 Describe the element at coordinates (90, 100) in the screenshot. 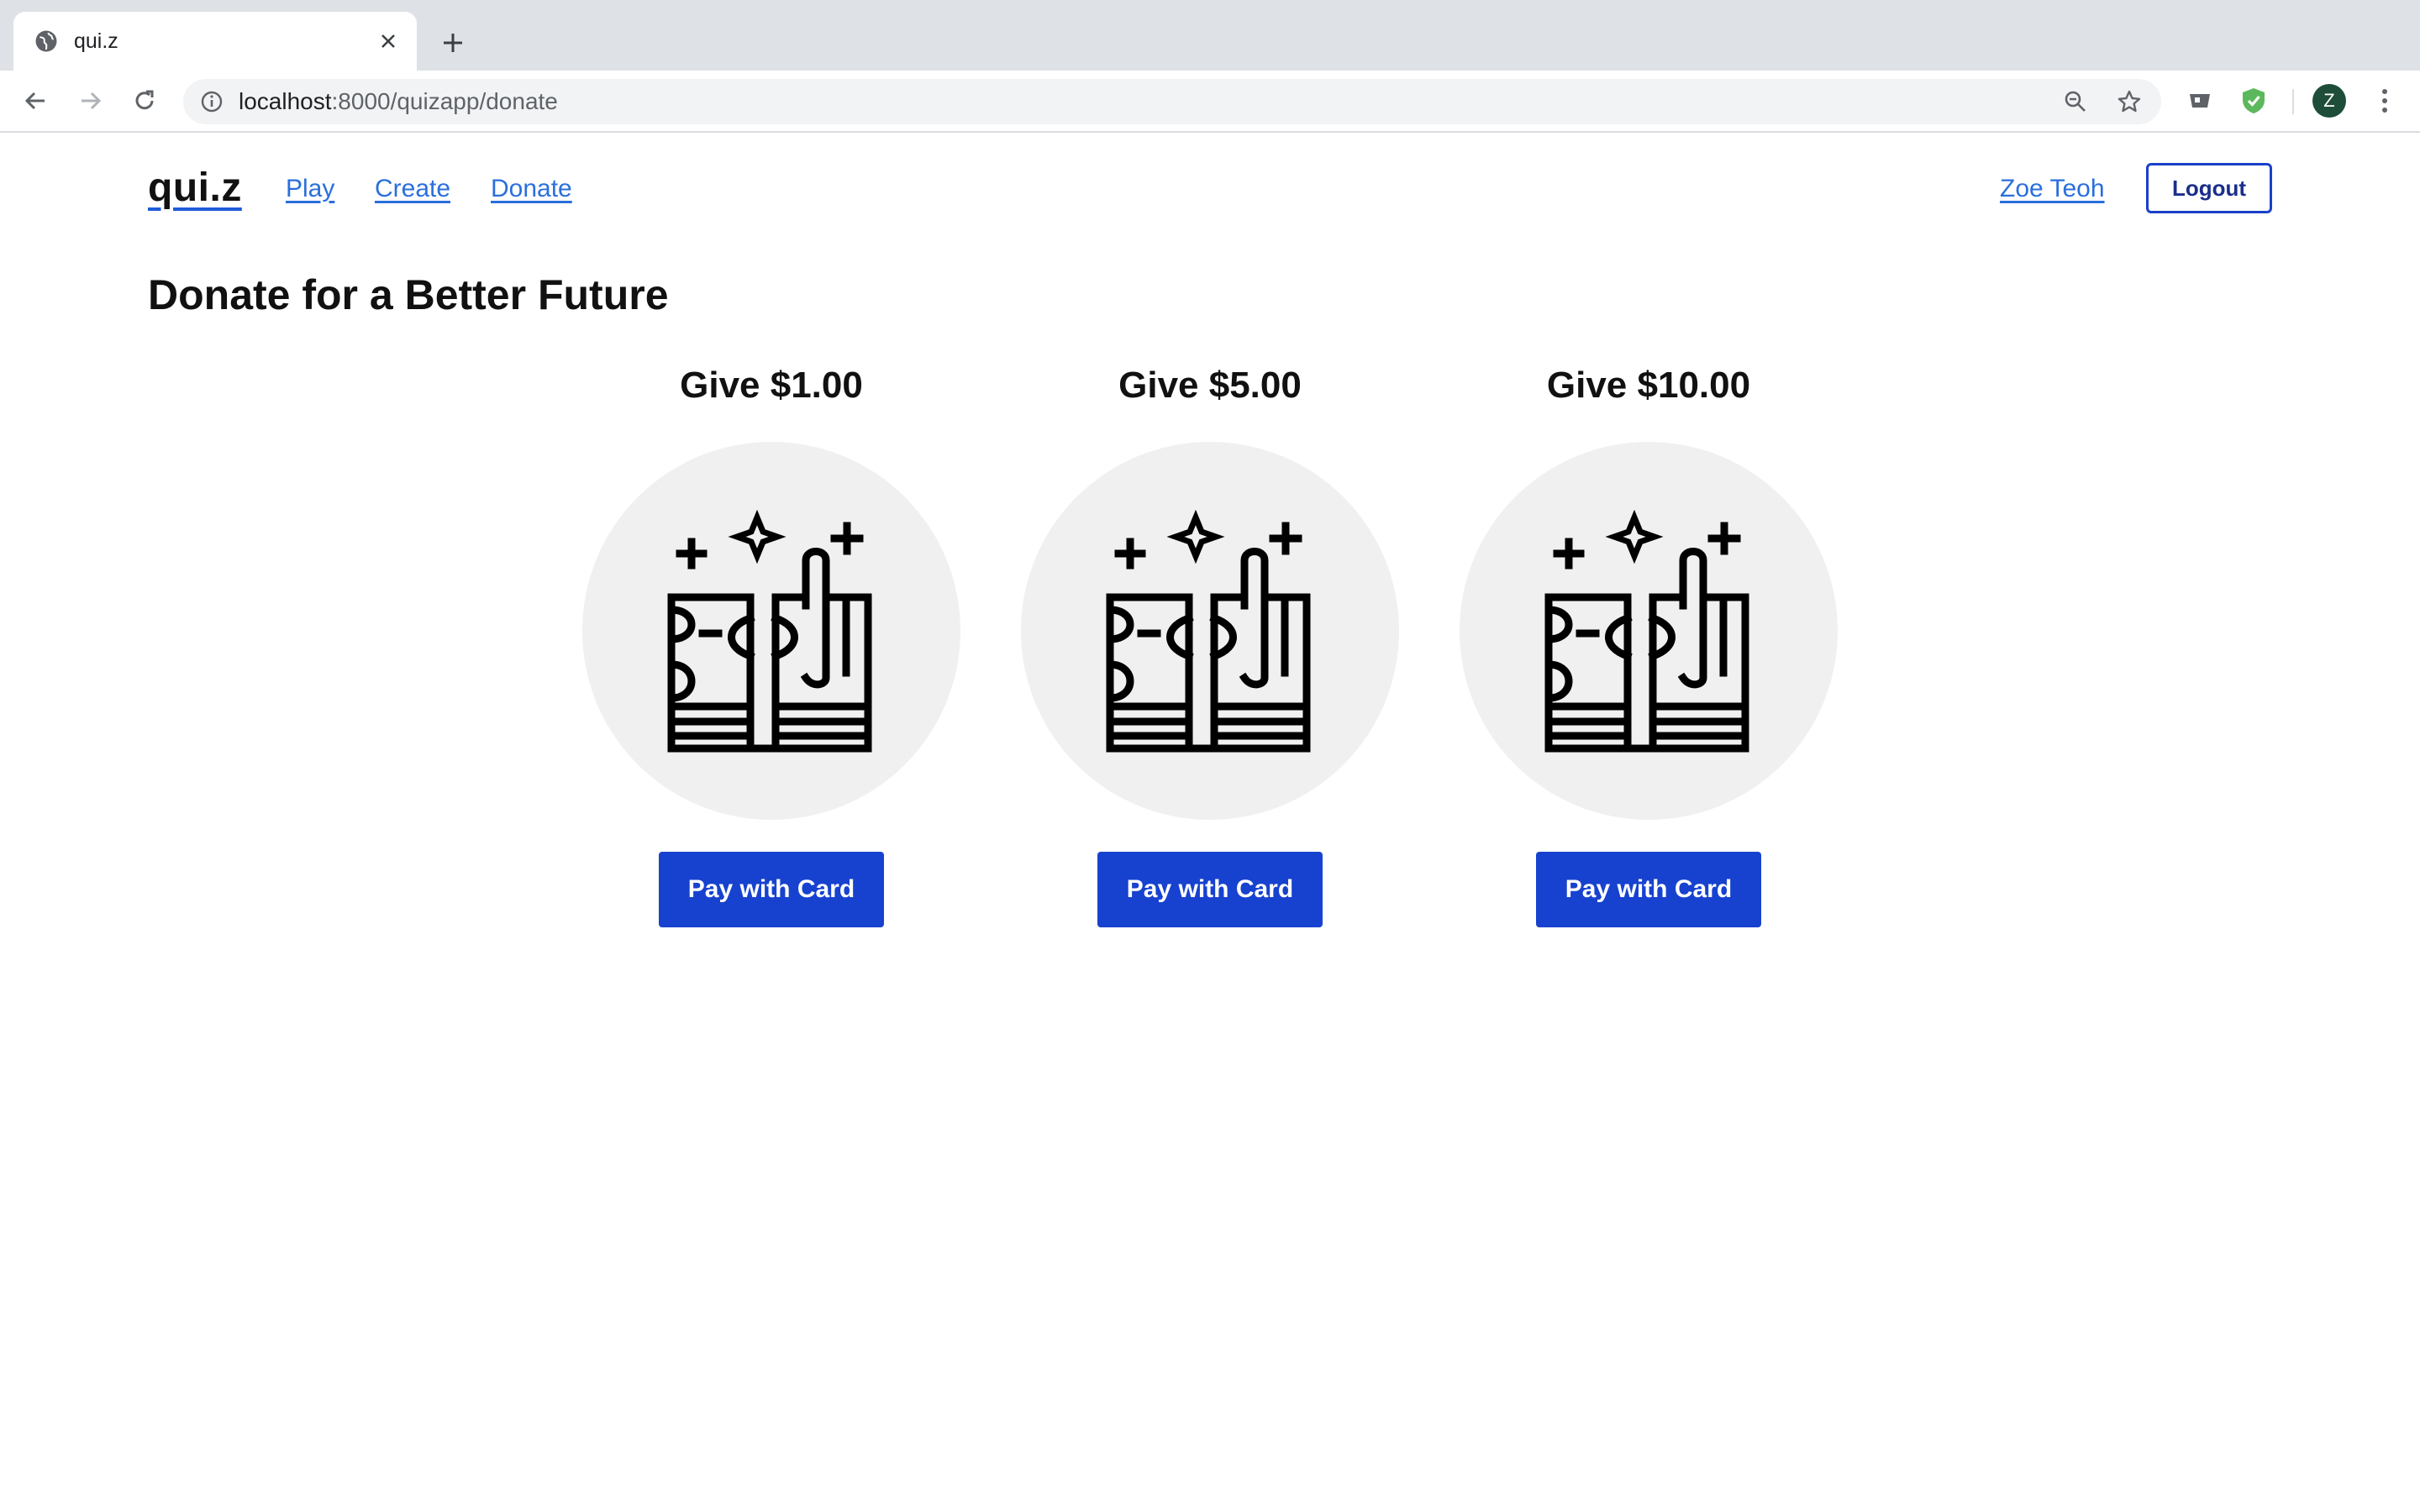

I see `forward-arrow-icon` at that location.